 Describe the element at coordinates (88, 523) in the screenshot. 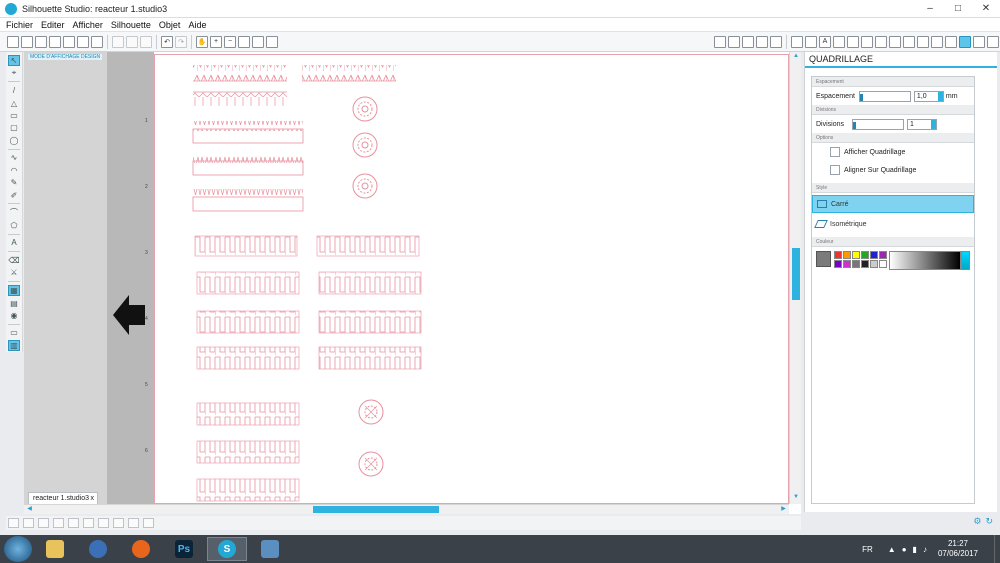

I see `delete-icon` at that location.